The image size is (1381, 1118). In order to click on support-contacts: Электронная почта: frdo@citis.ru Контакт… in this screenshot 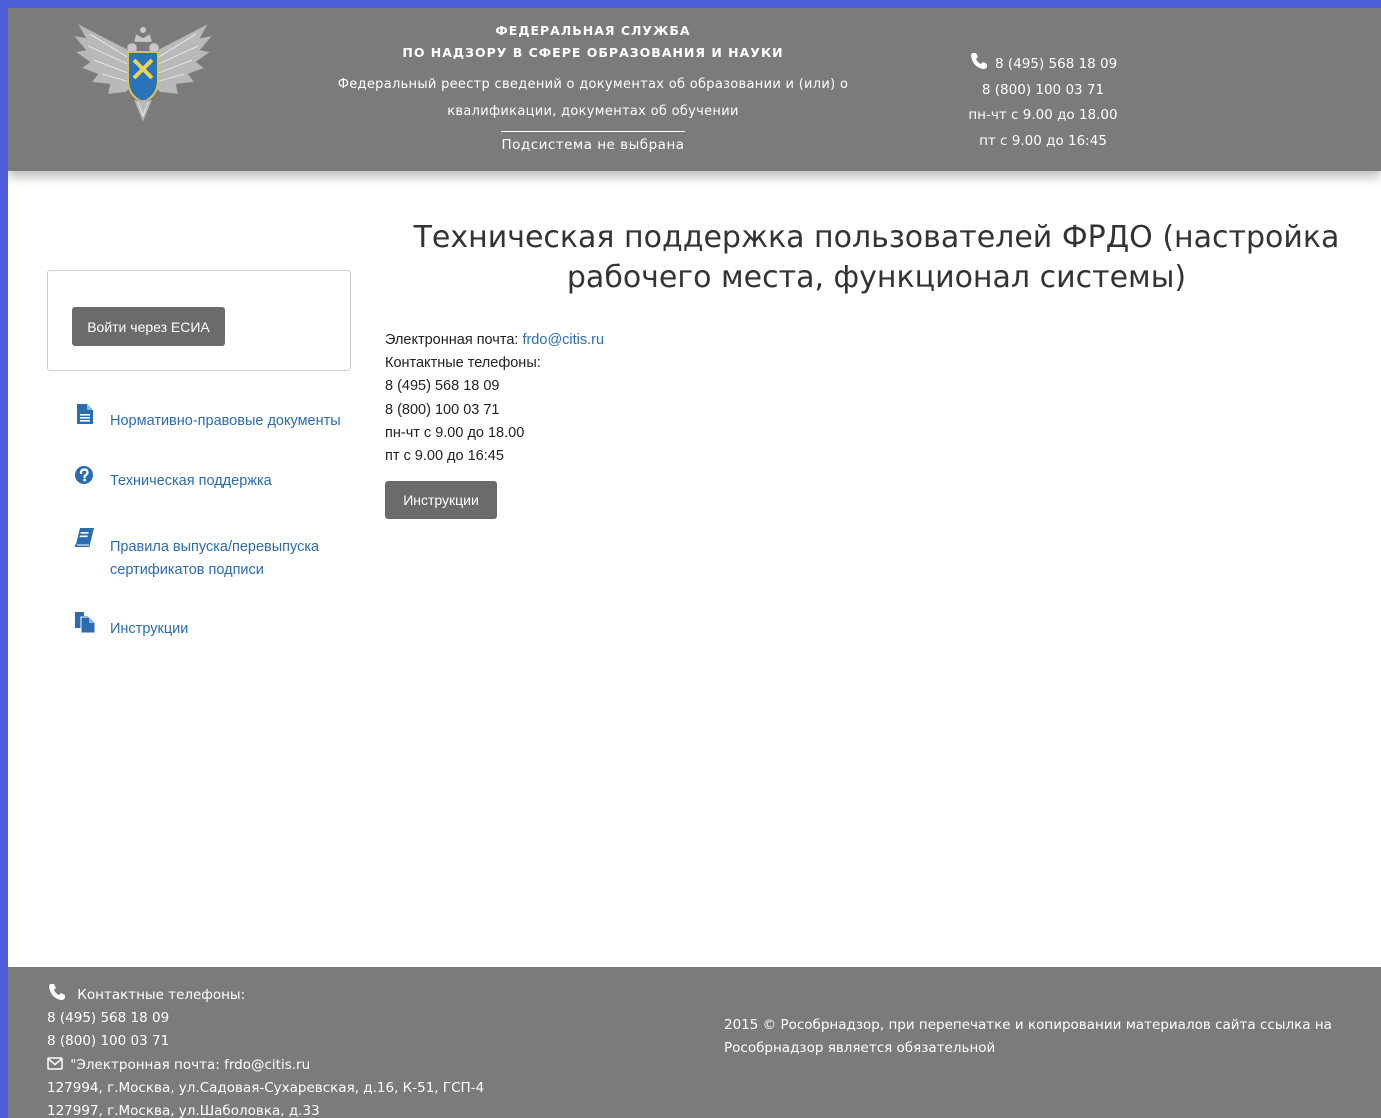, I will do `click(494, 398)`.